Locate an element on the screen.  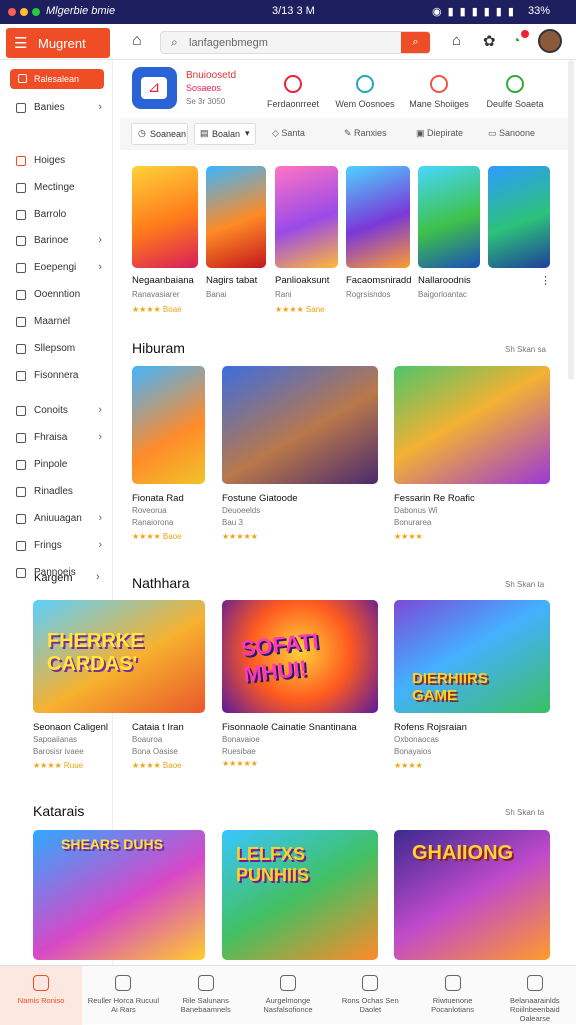
sidebar-item: Maarnel is located at coordinates (60, 322).